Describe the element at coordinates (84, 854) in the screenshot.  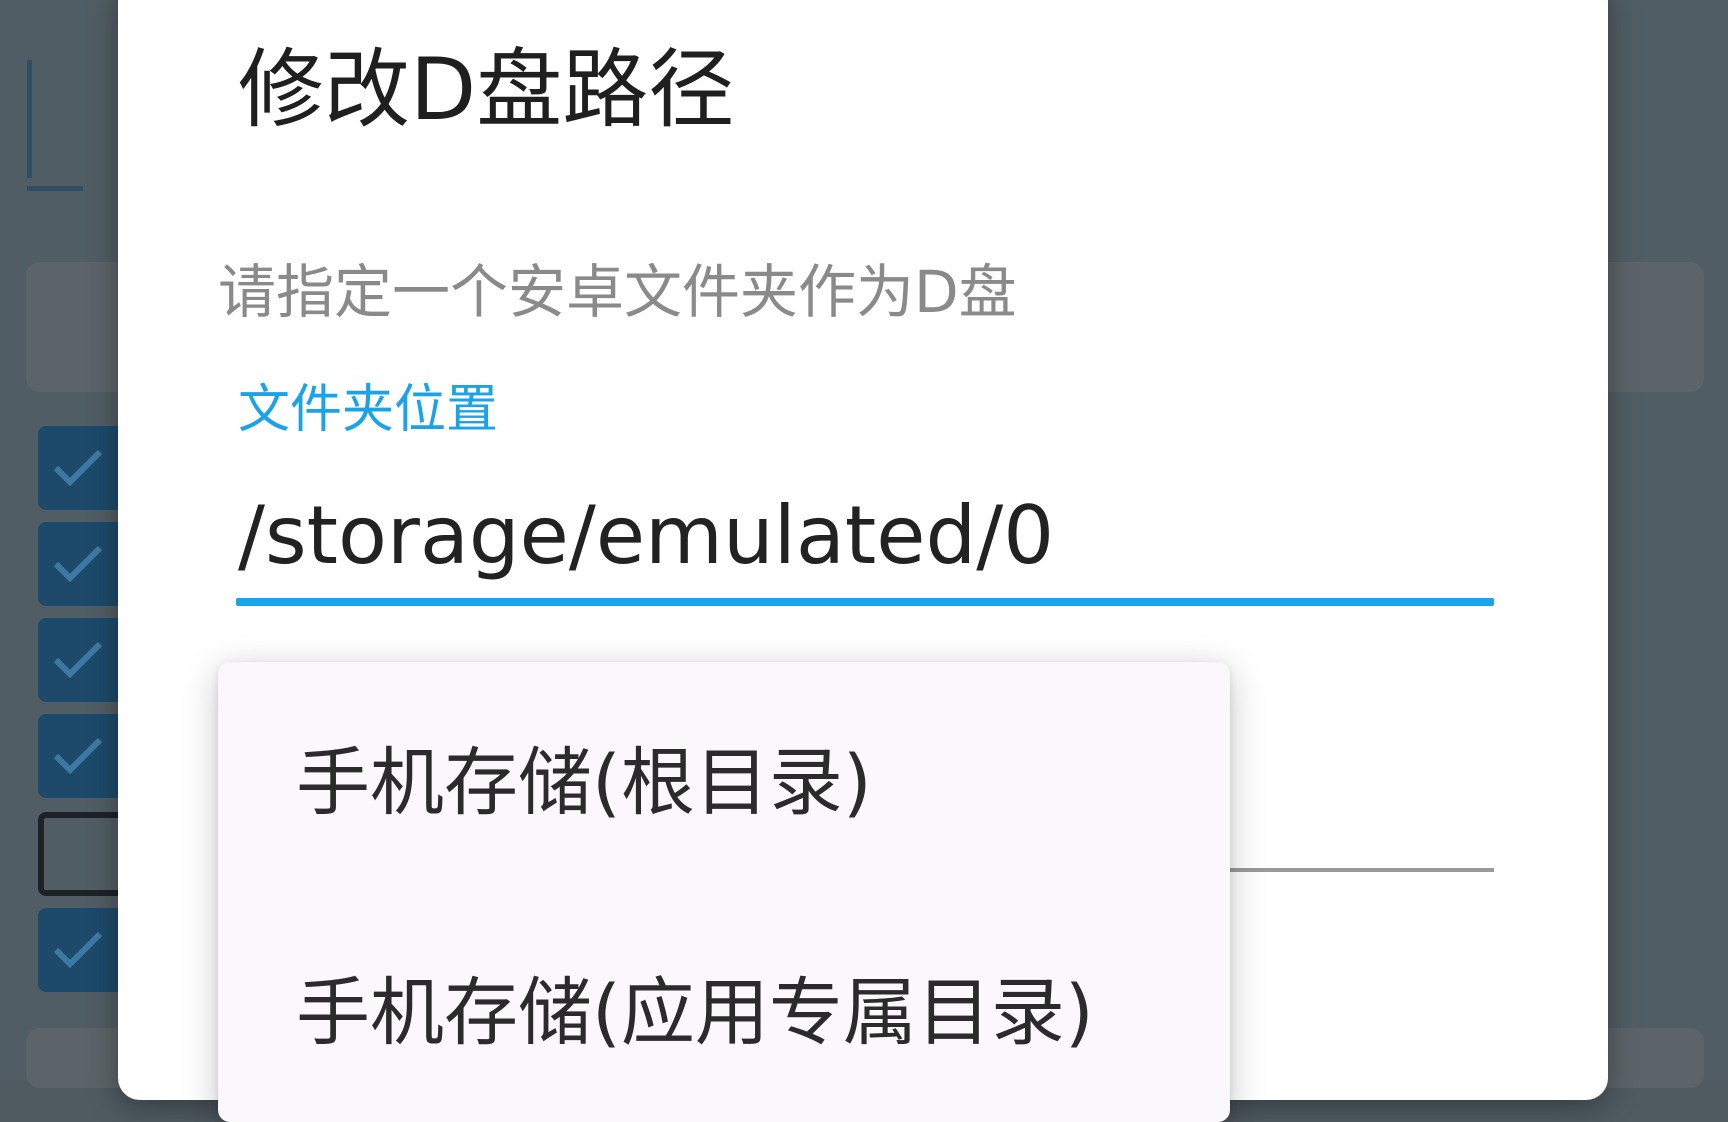
I see `background-checkbox-unchecked` at that location.